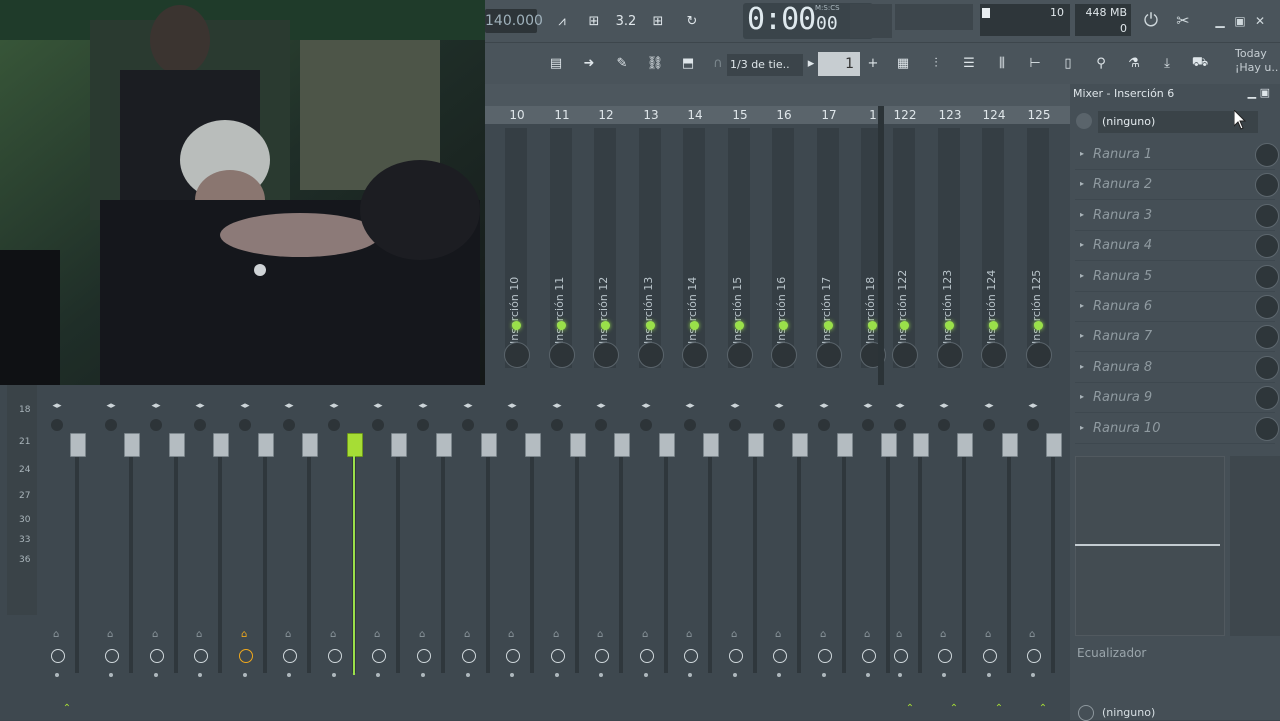  What do you see at coordinates (658, 21) in the screenshot?
I see `step-edit-icon: ⊞` at bounding box center [658, 21].